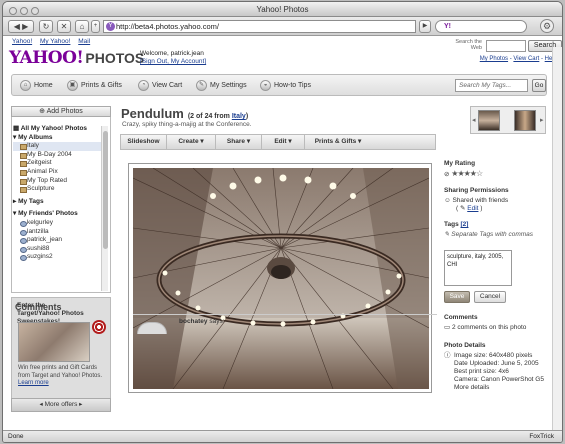 The width and height of the screenshot is (565, 444). Describe the element at coordinates (35, 11) in the screenshot. I see `zoom-button` at that location.